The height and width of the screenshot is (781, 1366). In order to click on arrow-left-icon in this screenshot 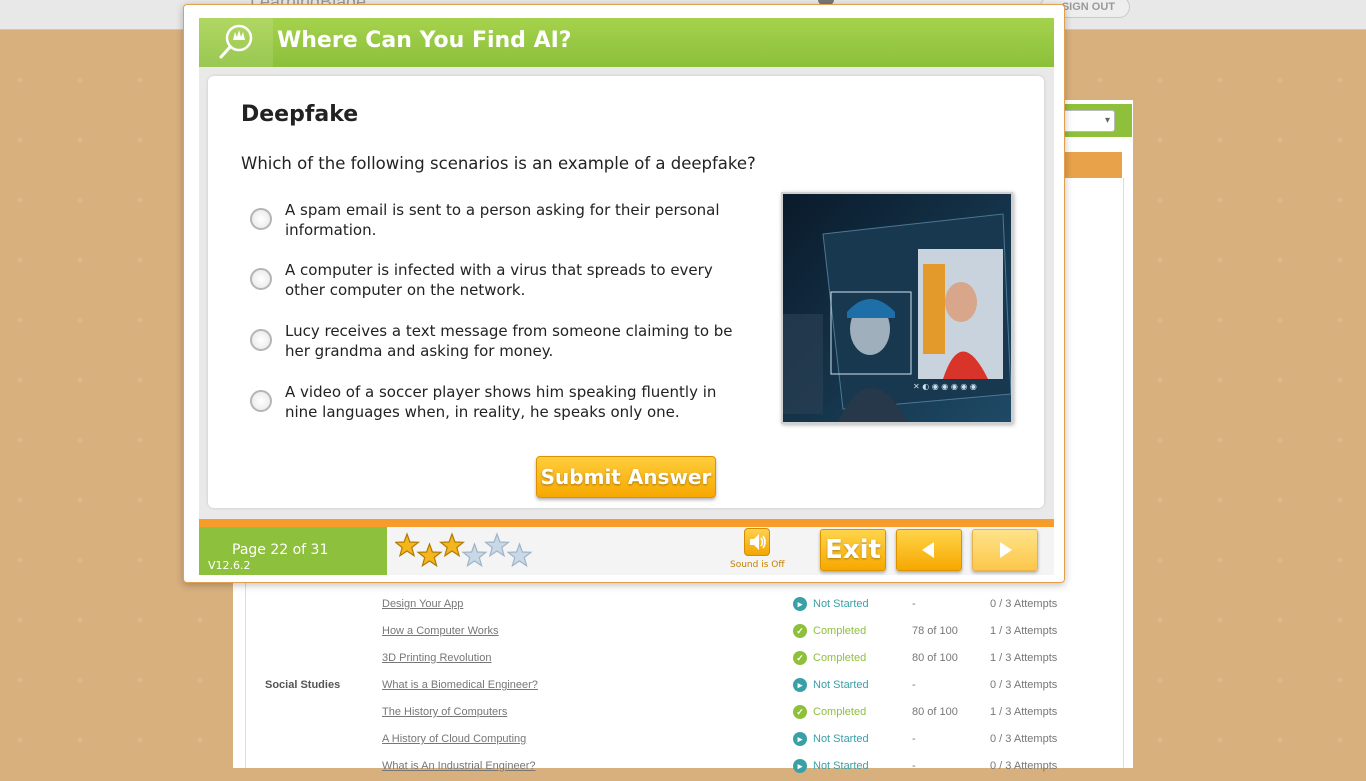, I will do `click(928, 550)`.